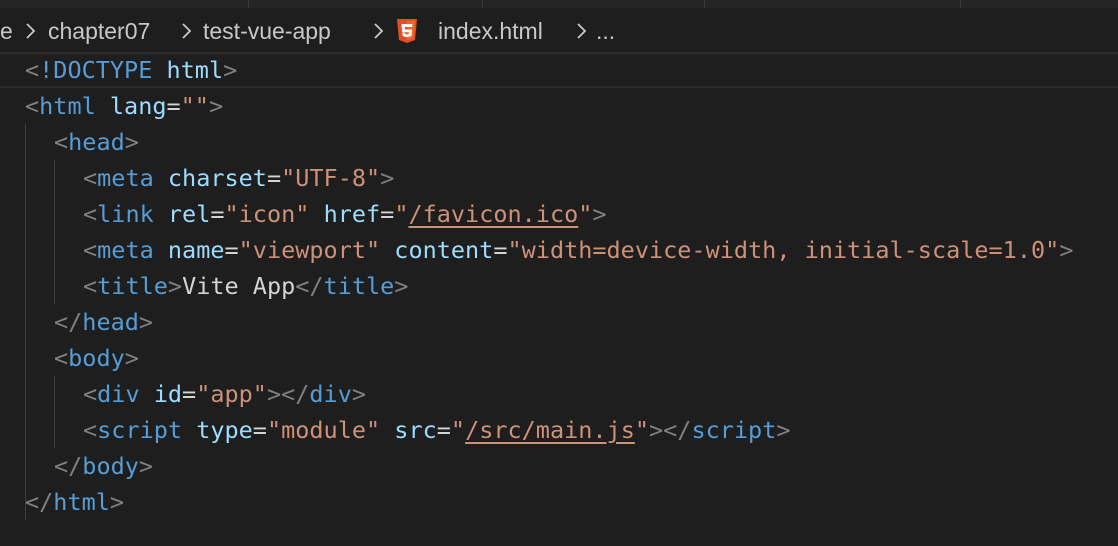 The height and width of the screenshot is (546, 1118). What do you see at coordinates (239, 286) in the screenshot?
I see `code-token-text: Vite App` at bounding box center [239, 286].